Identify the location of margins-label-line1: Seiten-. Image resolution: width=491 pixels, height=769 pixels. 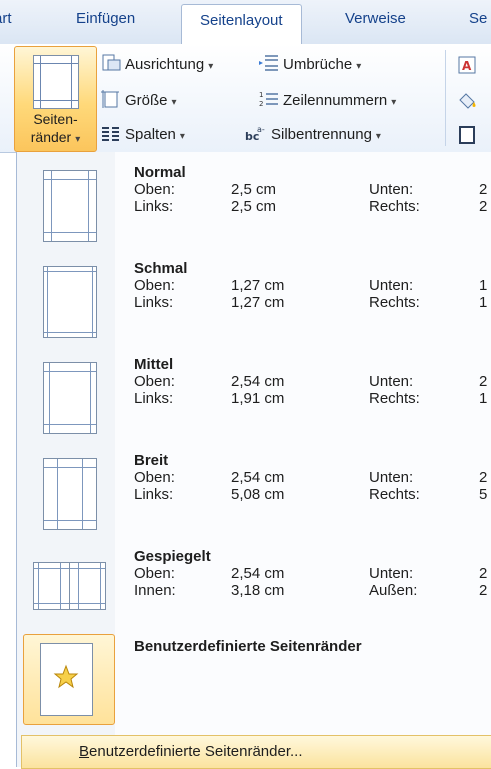
(55, 119).